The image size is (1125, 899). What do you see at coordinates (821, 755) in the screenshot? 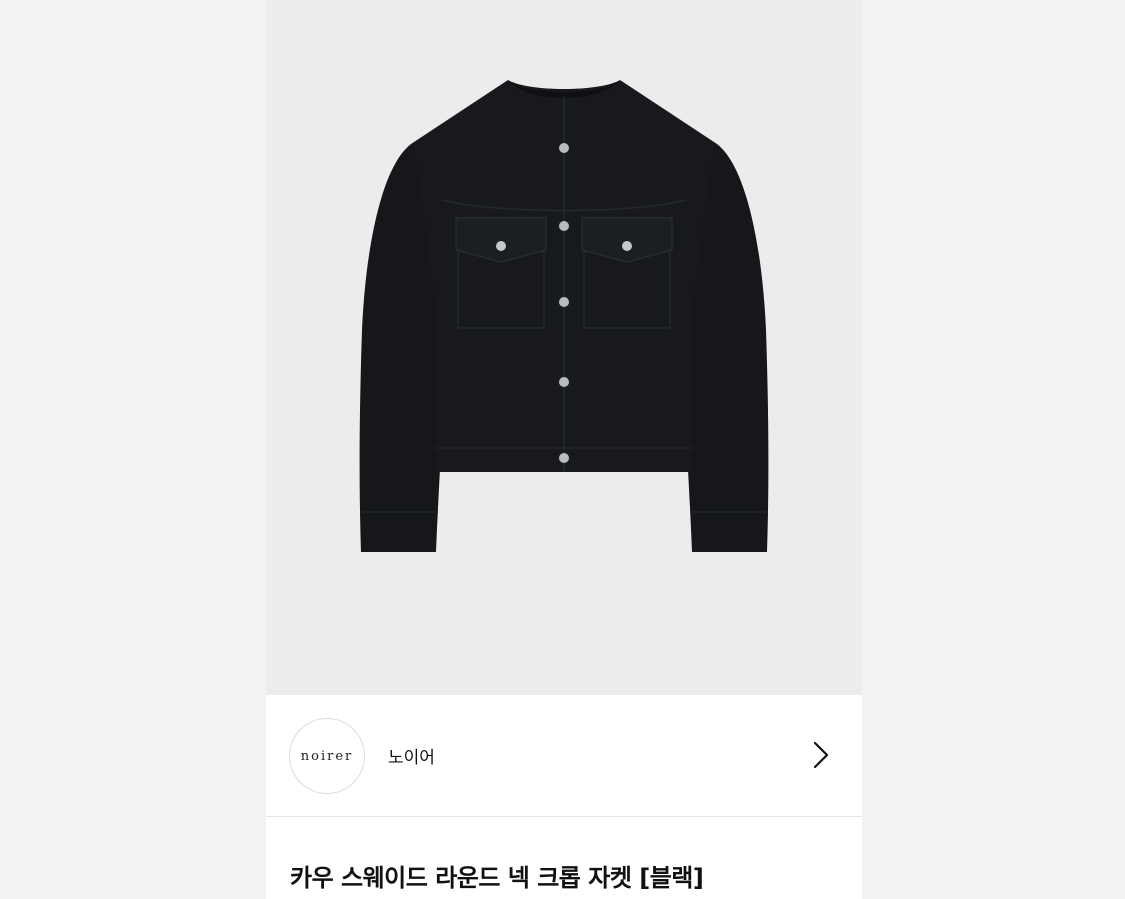
I see `chevron-right-icon` at bounding box center [821, 755].